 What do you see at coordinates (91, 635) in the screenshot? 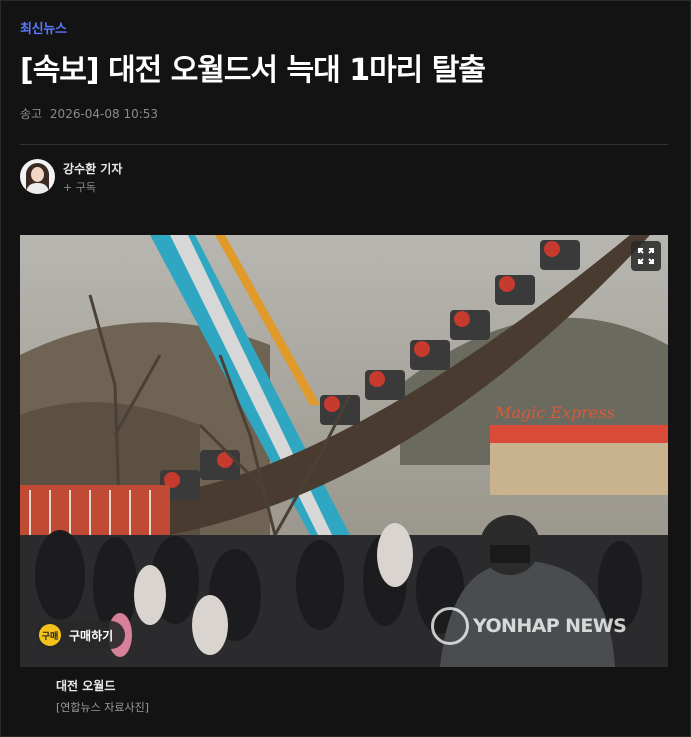
I see `buy-label: 구매하기` at bounding box center [91, 635].